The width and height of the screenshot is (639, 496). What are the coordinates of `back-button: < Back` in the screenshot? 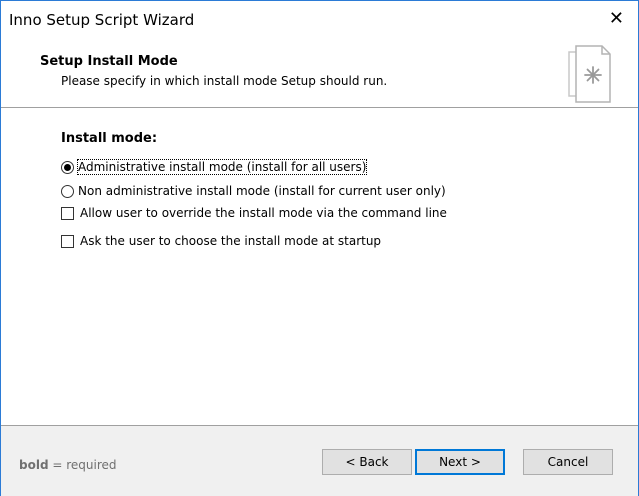 It's located at (367, 462).